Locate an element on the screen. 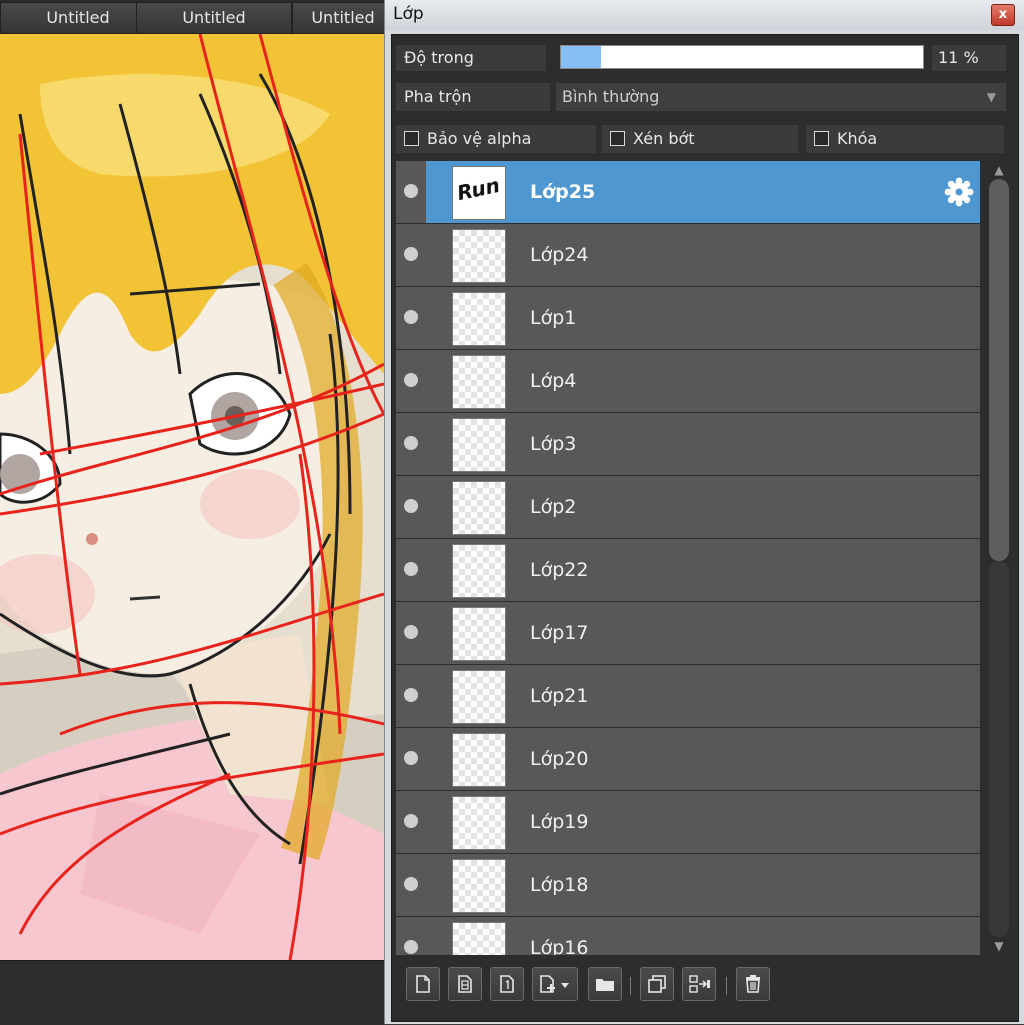  layer-name: Lớp3 is located at coordinates (553, 444).